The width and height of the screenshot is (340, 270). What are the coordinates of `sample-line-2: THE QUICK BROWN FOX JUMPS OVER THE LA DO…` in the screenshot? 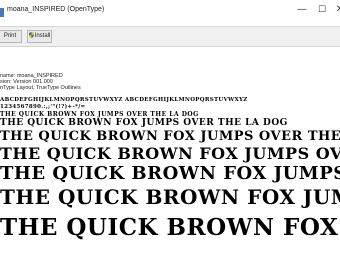 It's located at (144, 123).